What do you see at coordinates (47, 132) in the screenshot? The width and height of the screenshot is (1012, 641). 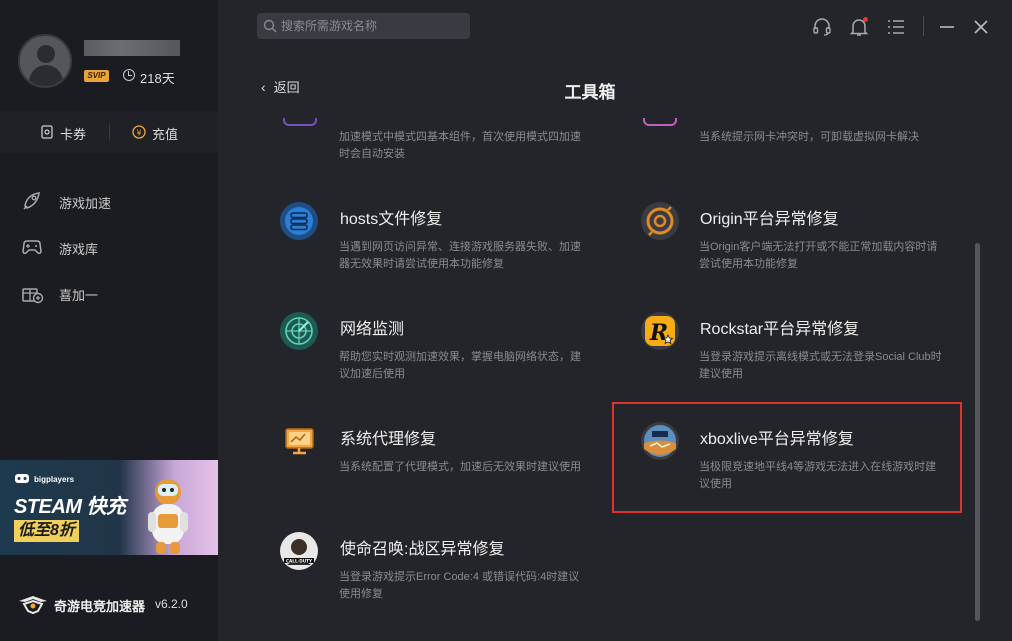 I see `coupon-icon` at bounding box center [47, 132].